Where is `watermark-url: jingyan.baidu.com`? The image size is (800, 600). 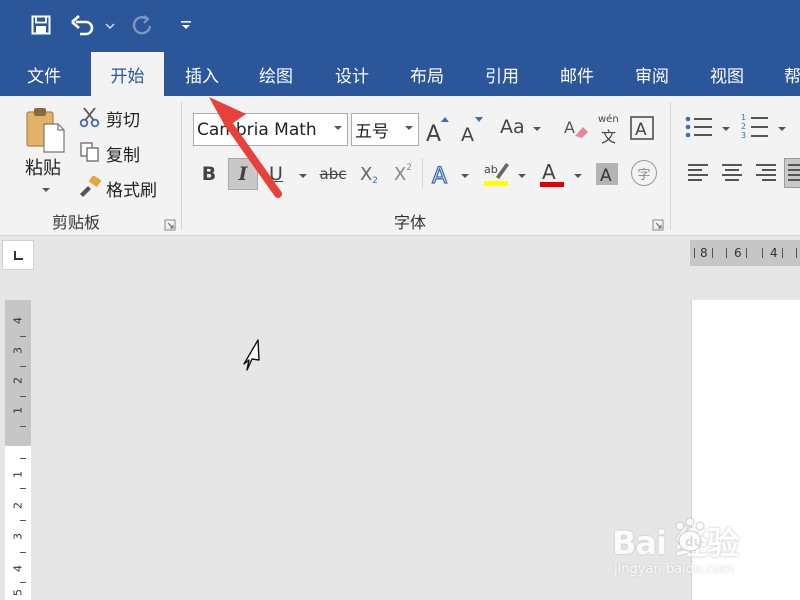
watermark-url: jingyan.baidu.com is located at coordinates (674, 569).